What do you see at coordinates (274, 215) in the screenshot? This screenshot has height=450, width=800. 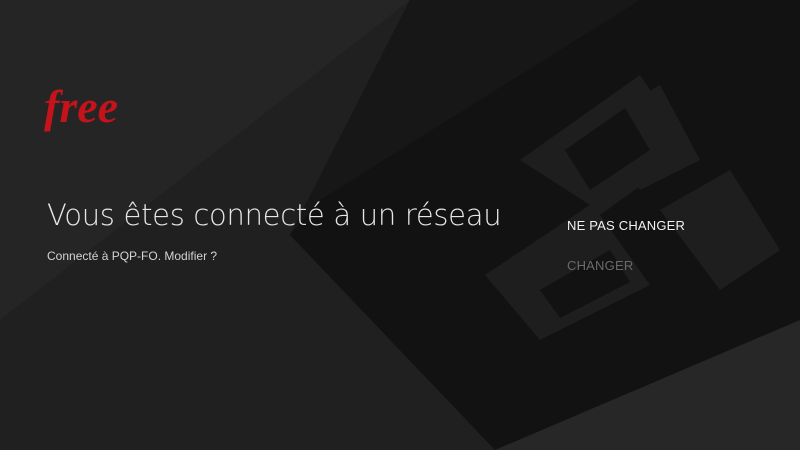 I see `page-title: Vous êtes connecté à un réseau` at bounding box center [274, 215].